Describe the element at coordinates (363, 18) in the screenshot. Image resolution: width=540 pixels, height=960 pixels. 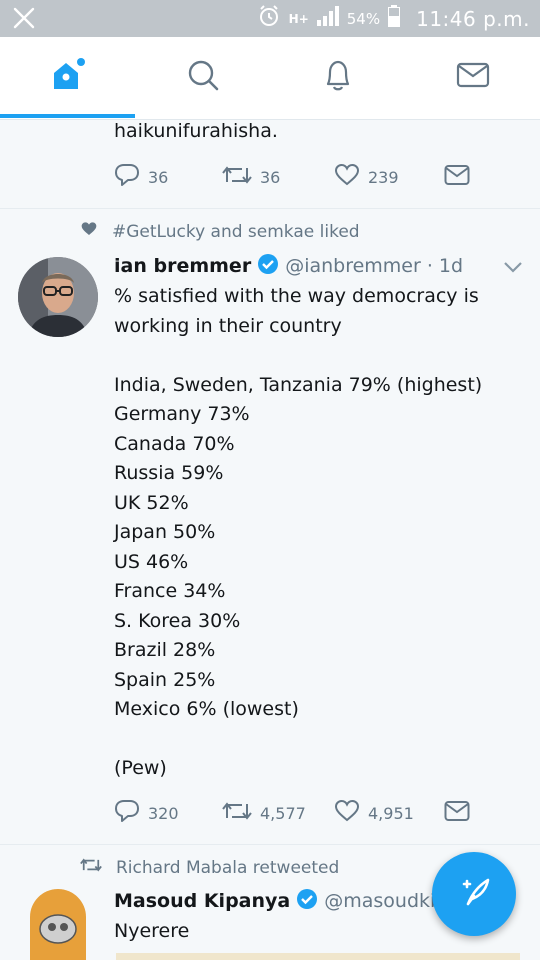
I see `battery-percent: 54%` at that location.